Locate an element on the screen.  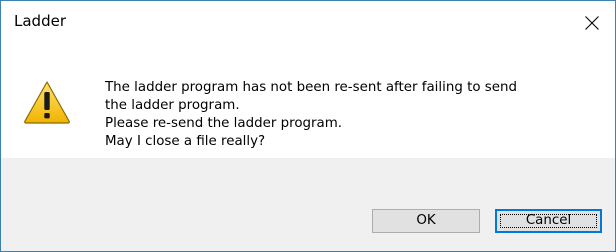
cancel-button: Cancel is located at coordinates (548, 221).